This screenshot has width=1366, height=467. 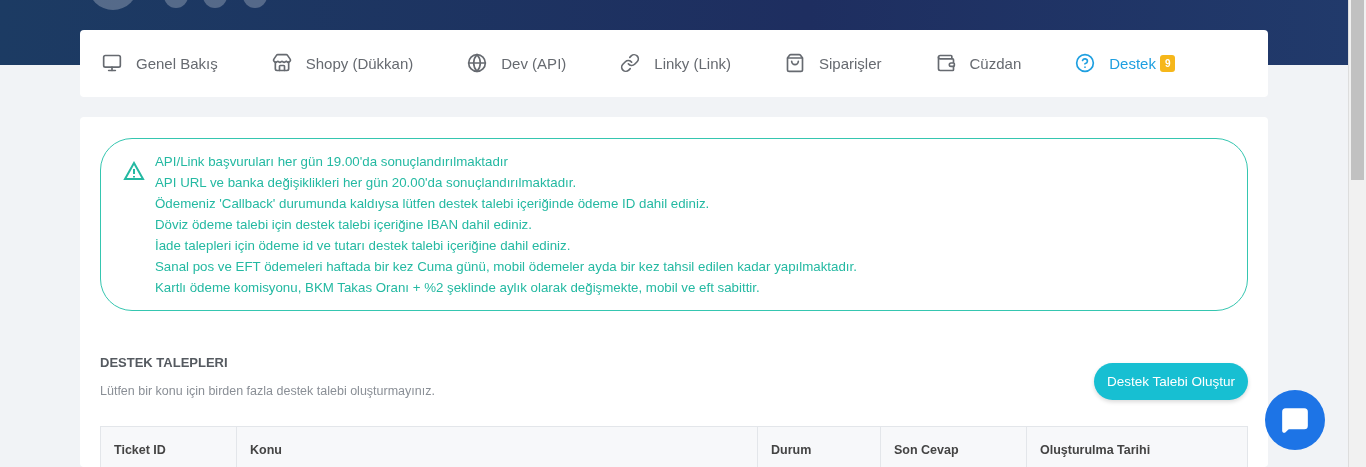 What do you see at coordinates (1132, 63) in the screenshot?
I see `nav-tab-label: Destek` at bounding box center [1132, 63].